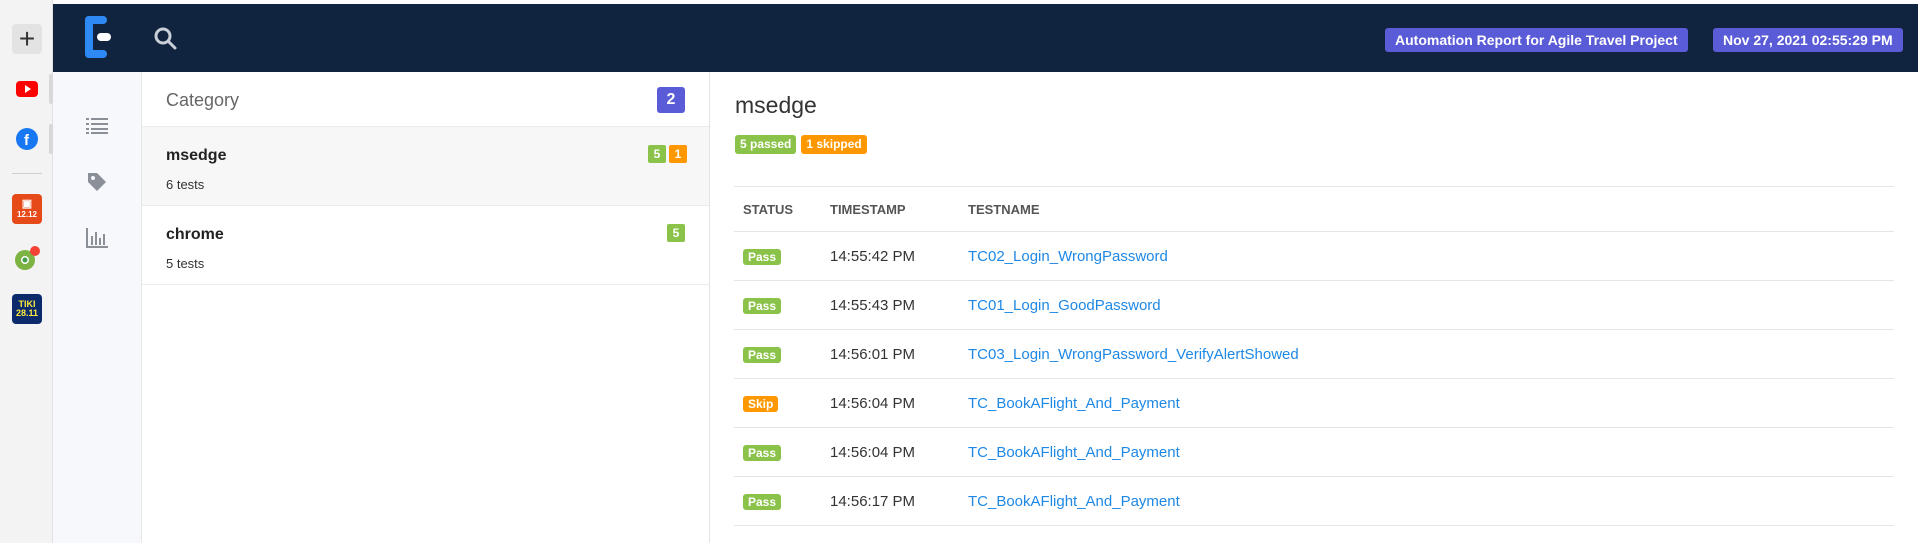 The image size is (1918, 543). Describe the element at coordinates (185, 184) in the screenshot. I see `category-test-count: 6 tests` at that location.